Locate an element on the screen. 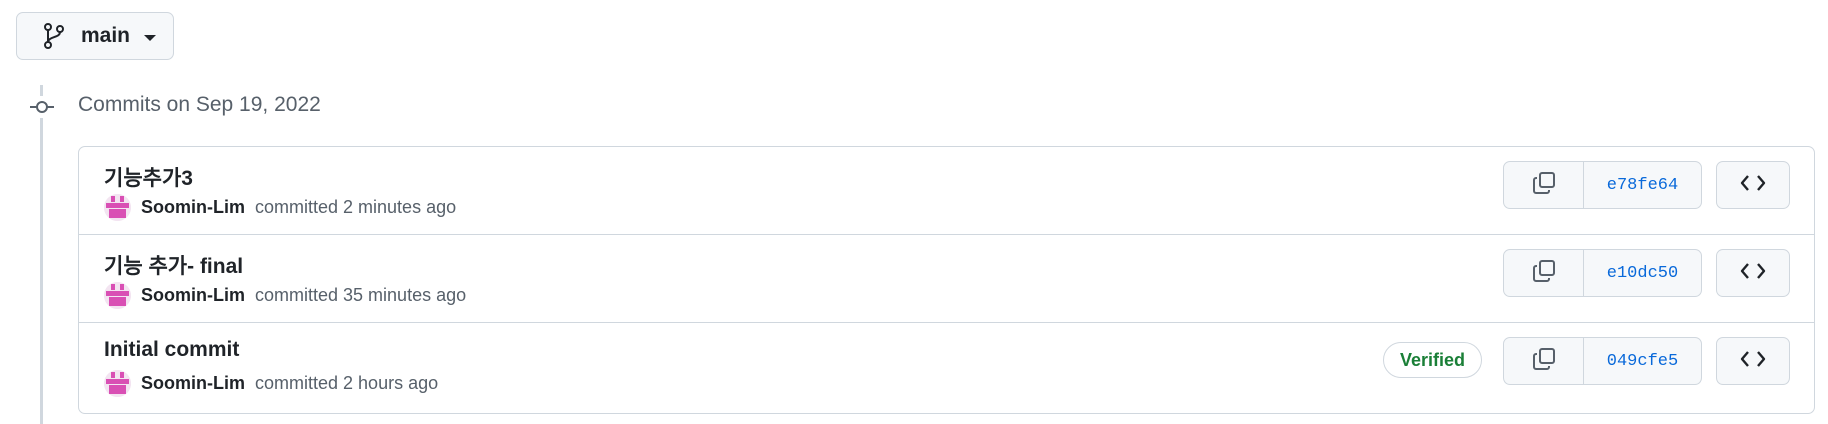 This screenshot has height=424, width=1828. commit-title-link: 기능추가3 is located at coordinates (148, 177).